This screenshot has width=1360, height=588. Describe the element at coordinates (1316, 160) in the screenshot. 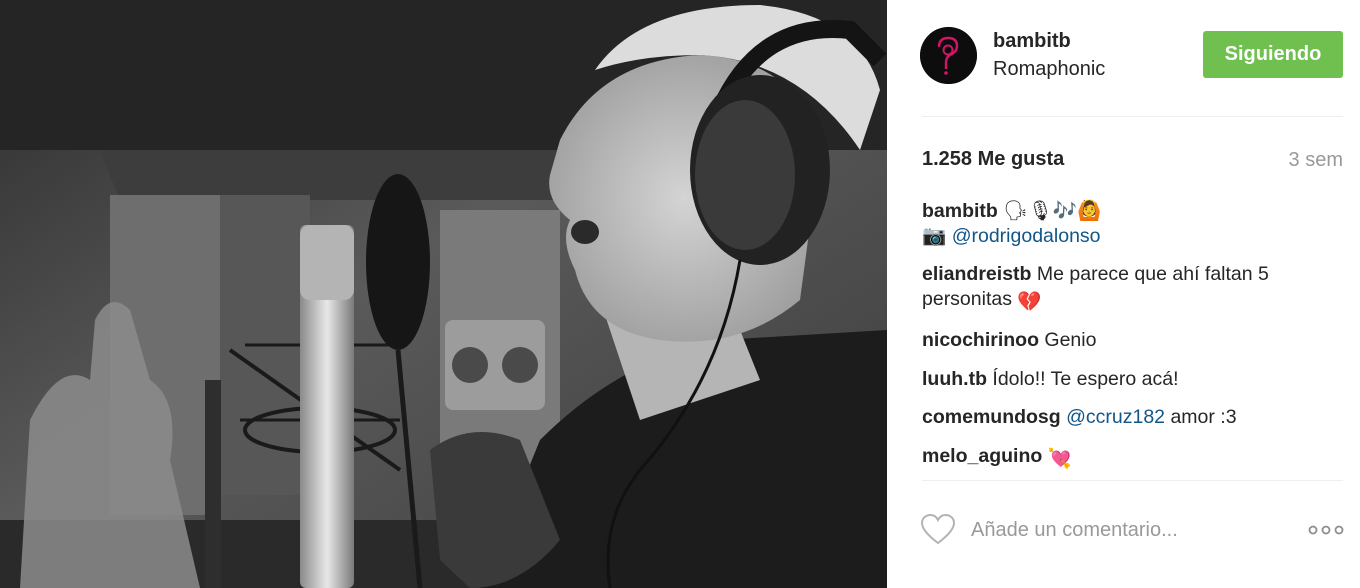

I see `post-time: 3 sem` at that location.